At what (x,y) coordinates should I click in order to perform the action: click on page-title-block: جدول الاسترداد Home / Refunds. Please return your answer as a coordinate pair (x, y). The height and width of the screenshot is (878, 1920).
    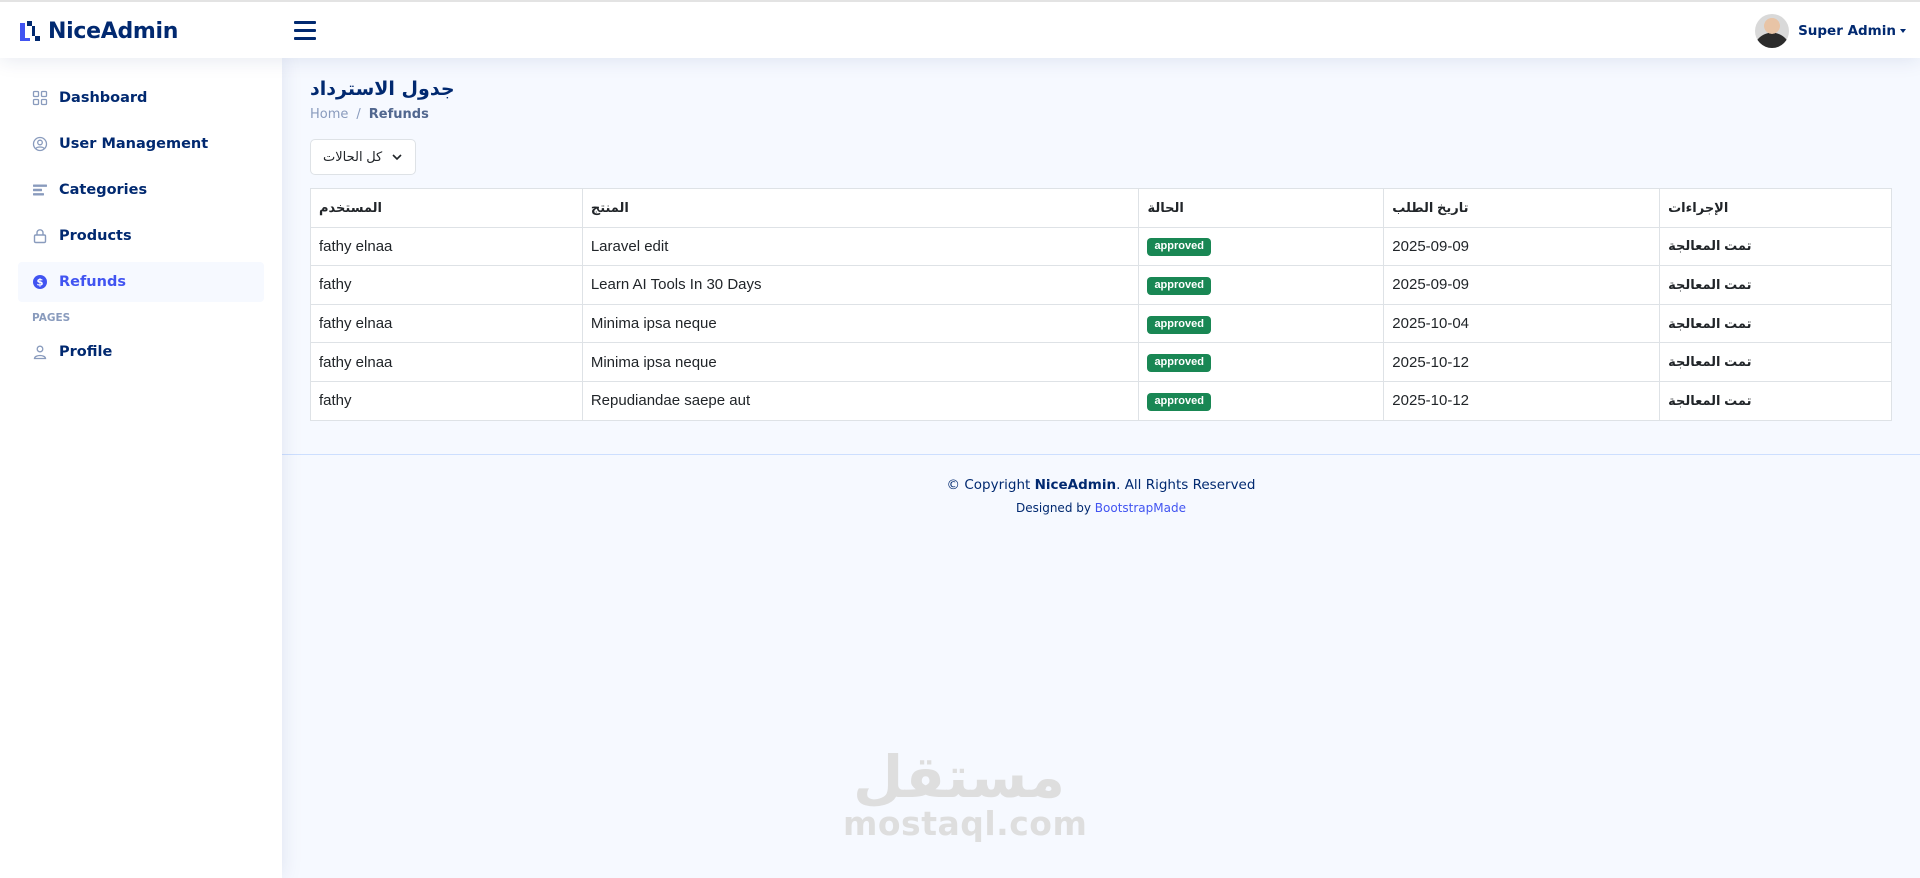
    Looking at the image, I should click on (1101, 100).